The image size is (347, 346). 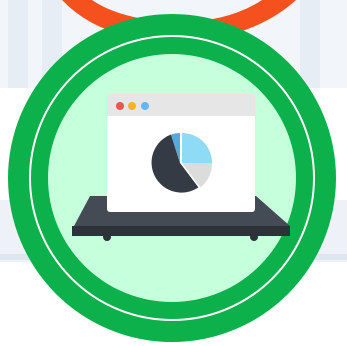 What do you see at coordinates (145, 106) in the screenshot?
I see `window-dot-blue` at bounding box center [145, 106].